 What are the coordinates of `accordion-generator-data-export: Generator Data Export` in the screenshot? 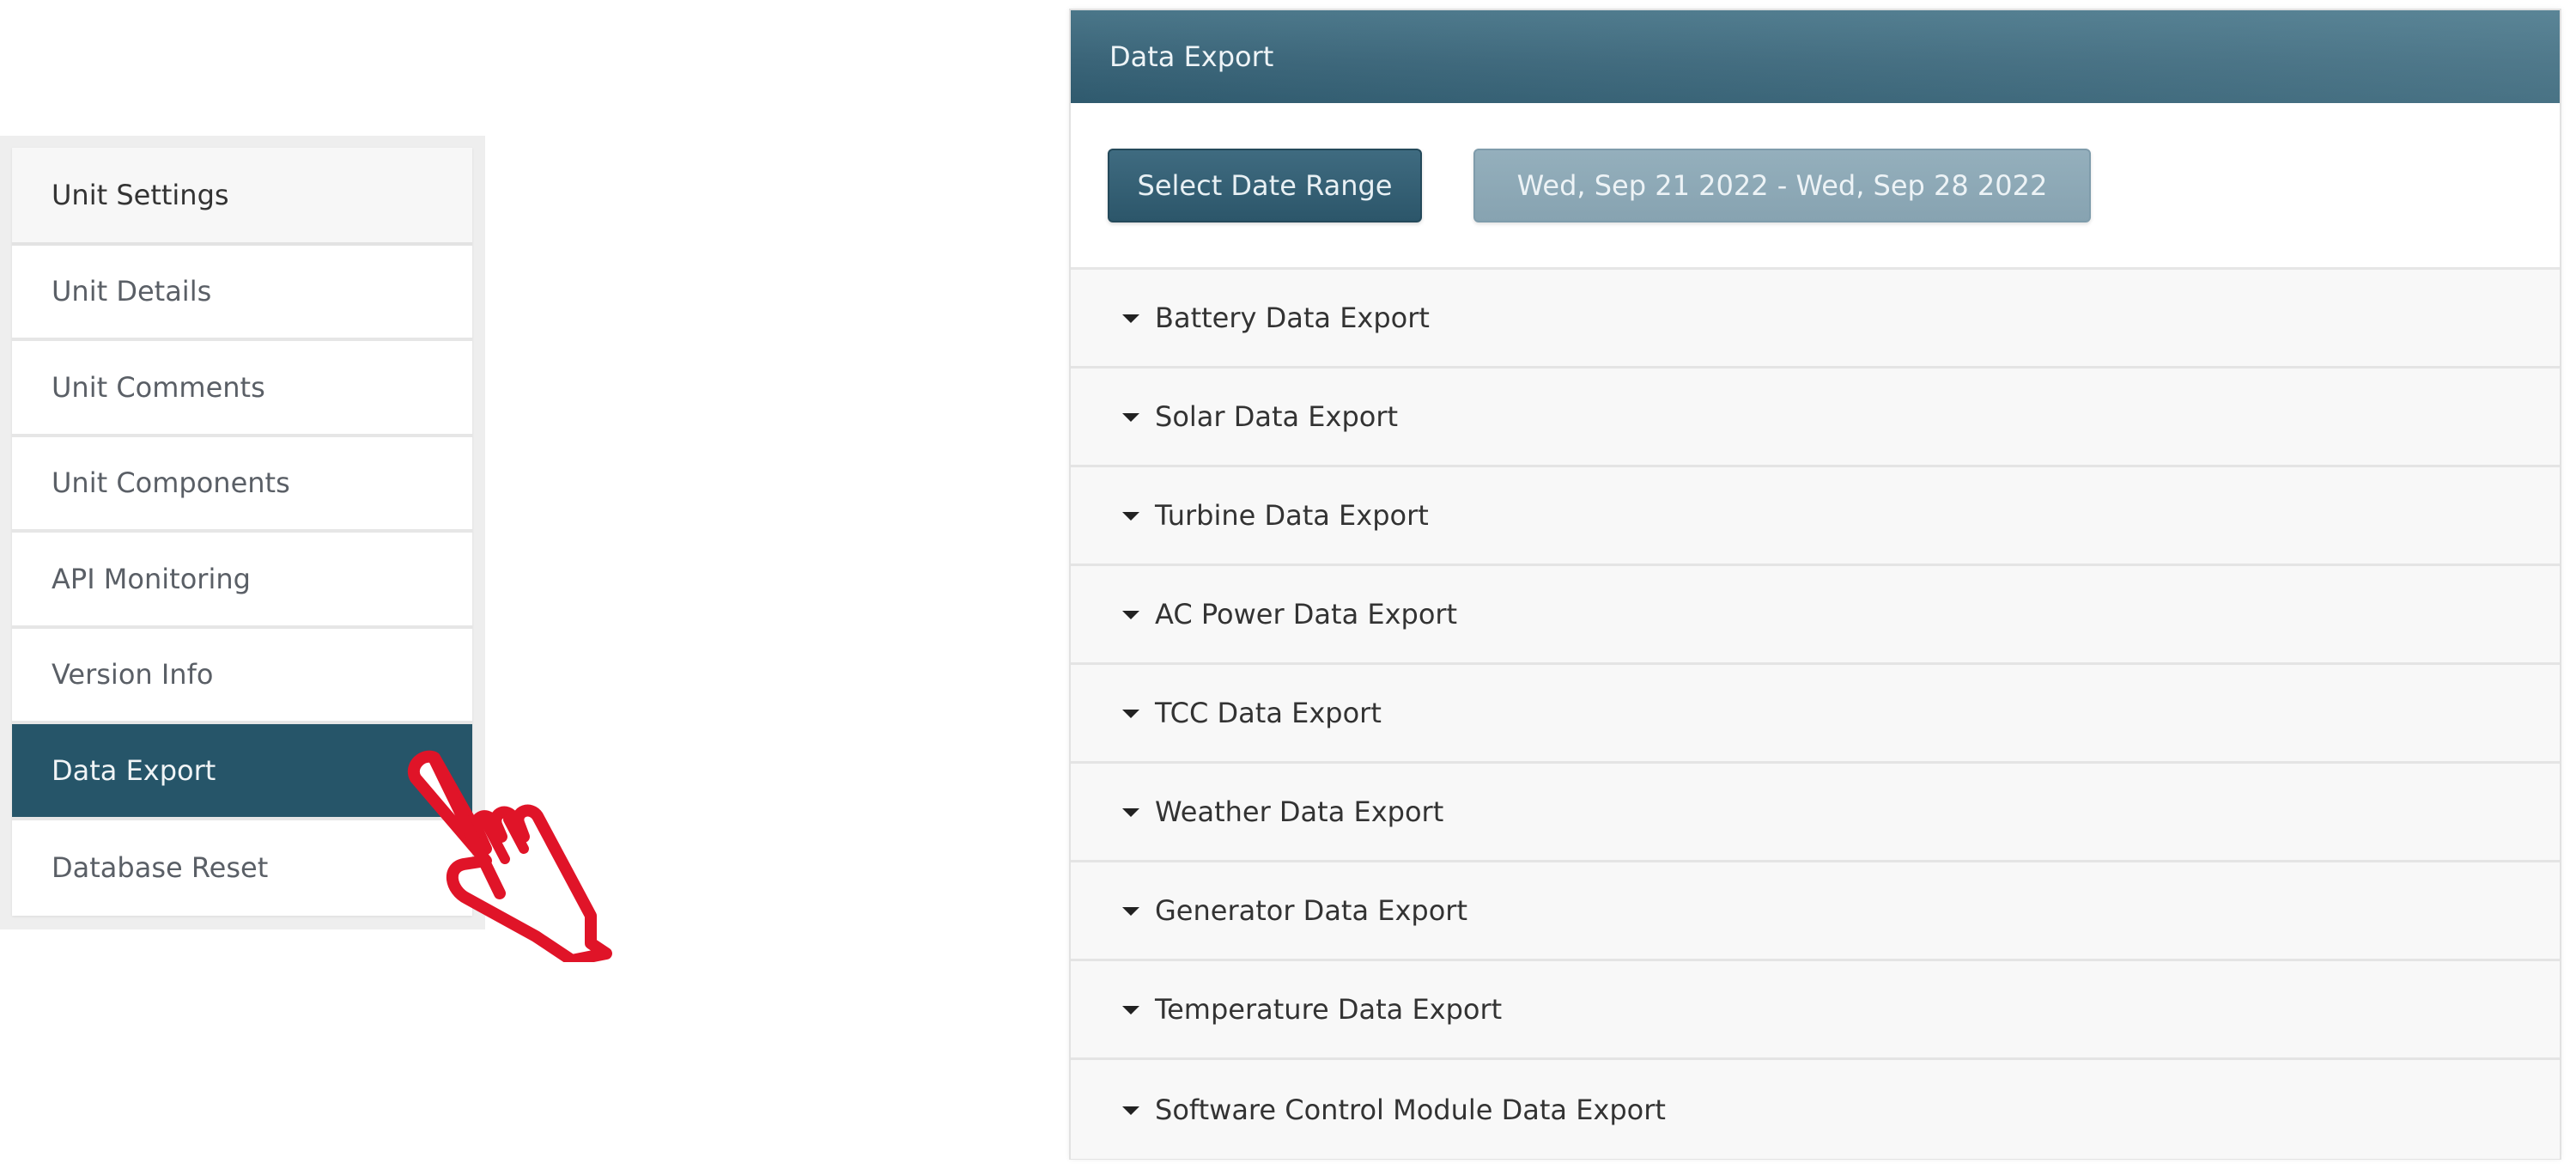 It's located at (1815, 911).